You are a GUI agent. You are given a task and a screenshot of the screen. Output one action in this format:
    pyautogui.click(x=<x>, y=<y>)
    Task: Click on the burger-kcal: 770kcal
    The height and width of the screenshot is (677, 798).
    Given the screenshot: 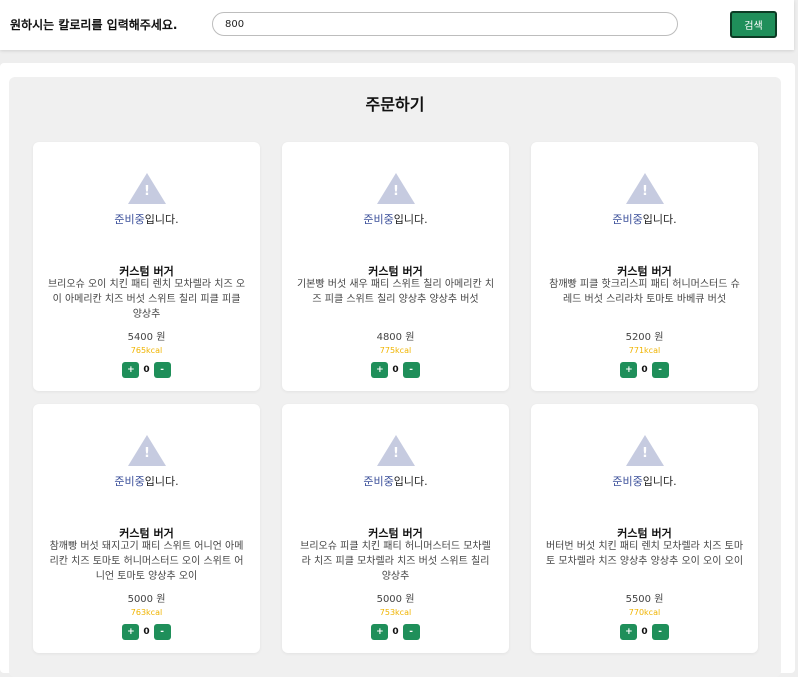 What is the action you would take?
    pyautogui.click(x=644, y=612)
    